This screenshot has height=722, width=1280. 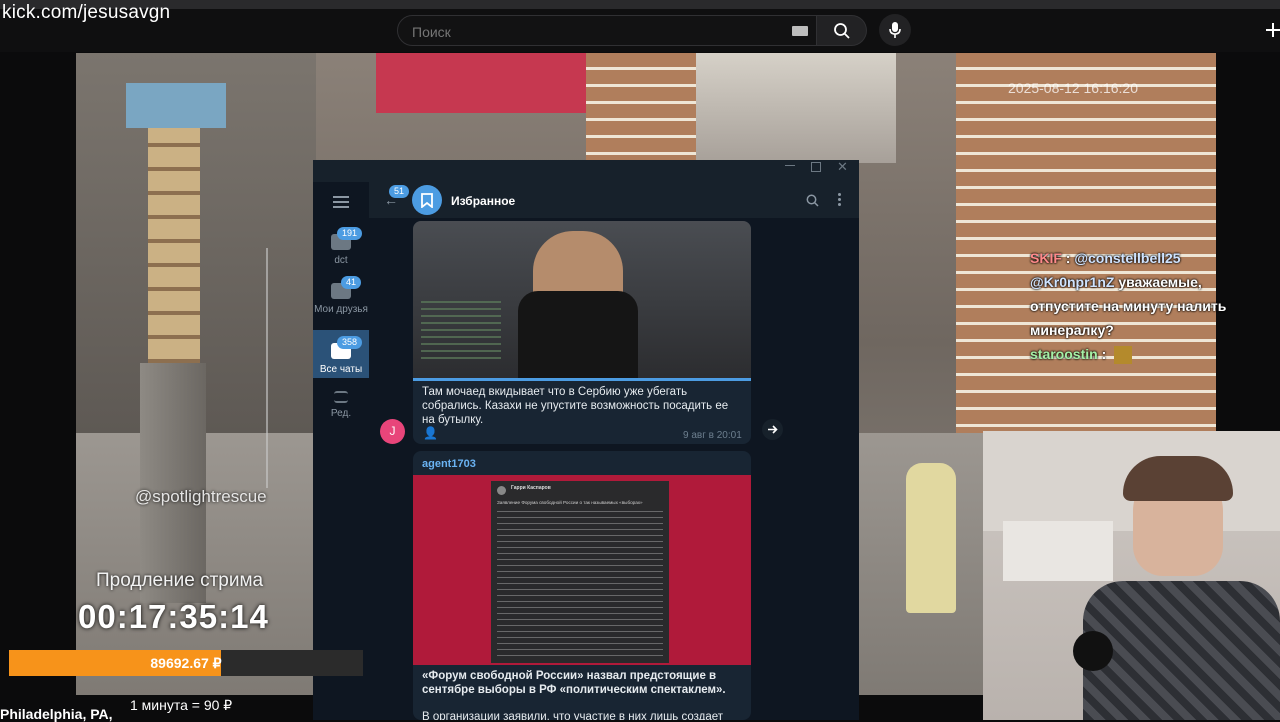 What do you see at coordinates (341, 369) in the screenshot?
I see `folder-label: Все чаты` at bounding box center [341, 369].